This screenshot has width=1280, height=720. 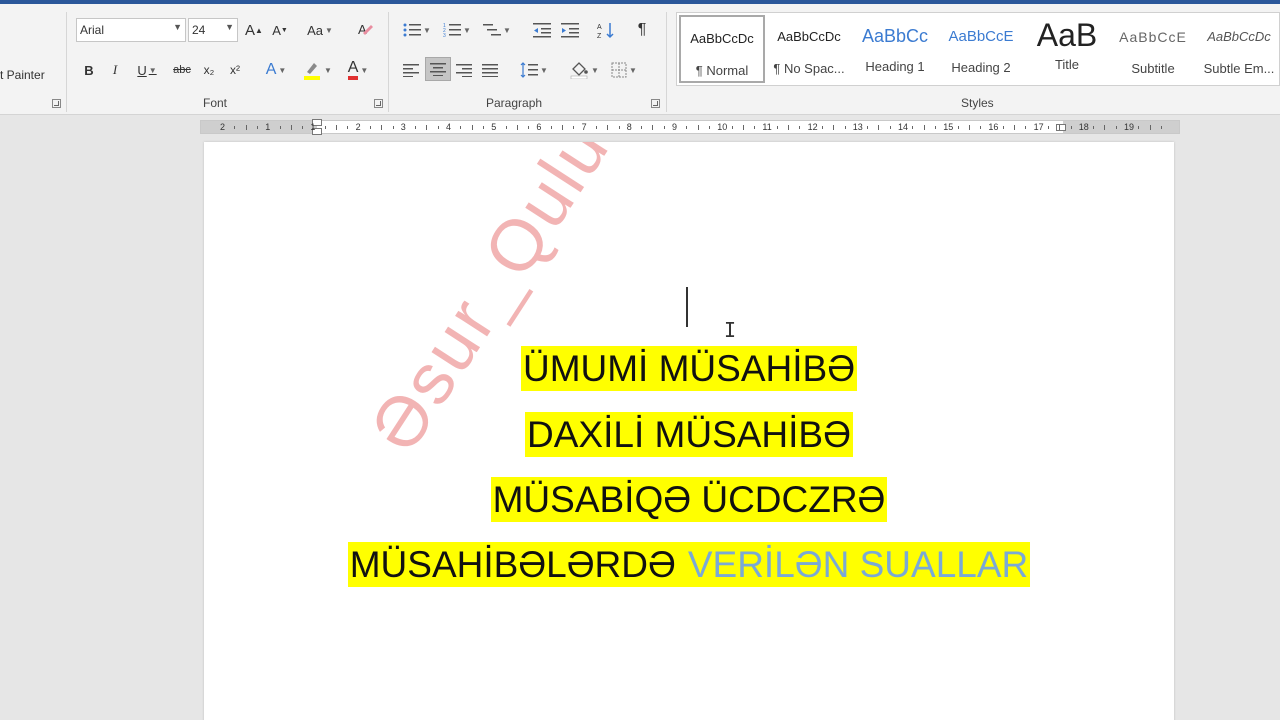 I want to click on shading-button: ▼, so click(x=584, y=70).